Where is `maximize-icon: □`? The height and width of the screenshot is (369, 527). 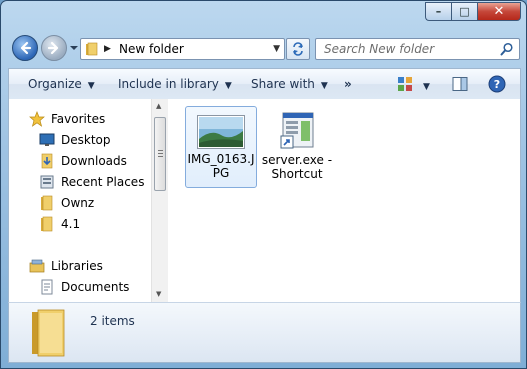
maximize-icon: □ is located at coordinates (464, 11).